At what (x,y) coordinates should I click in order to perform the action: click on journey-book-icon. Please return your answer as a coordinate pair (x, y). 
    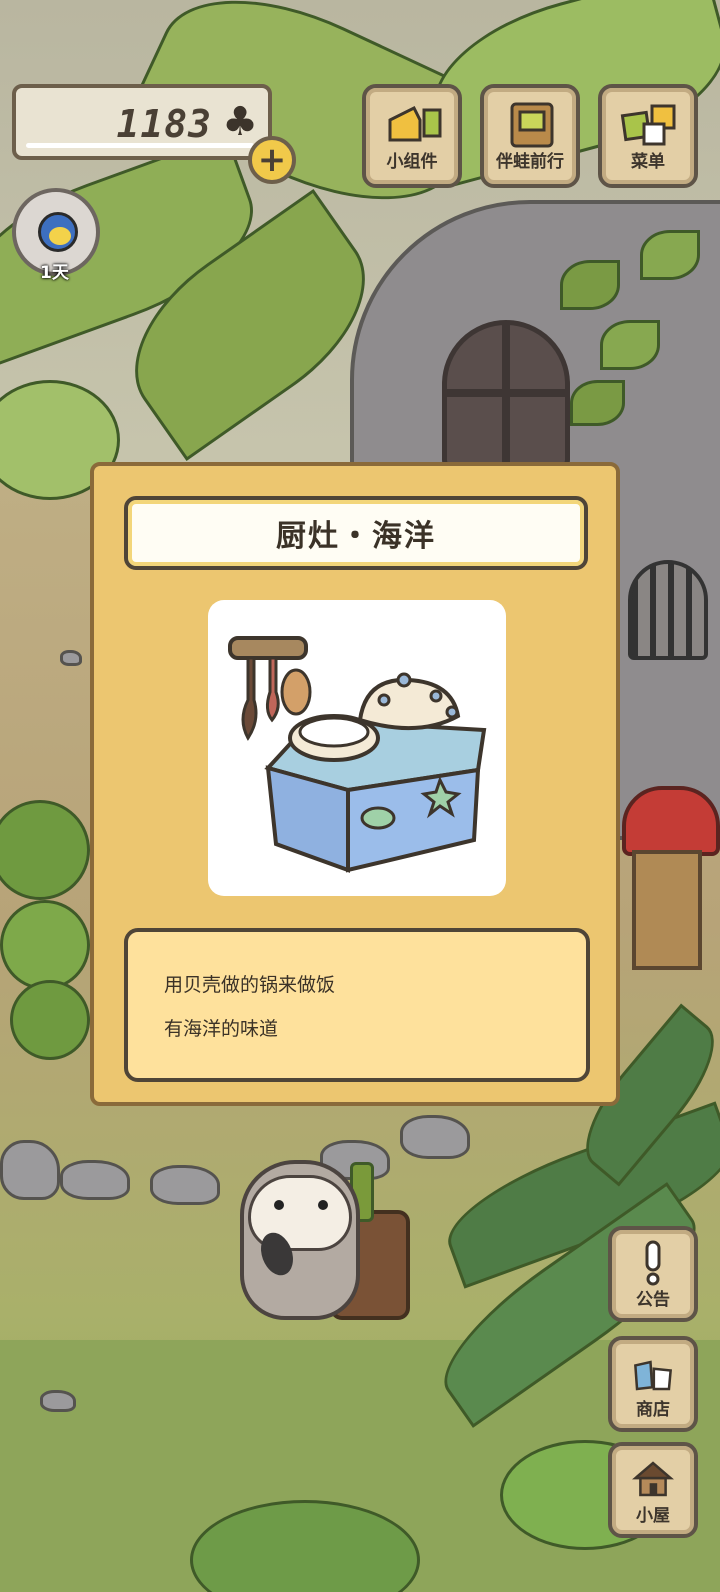
    Looking at the image, I should click on (532, 125).